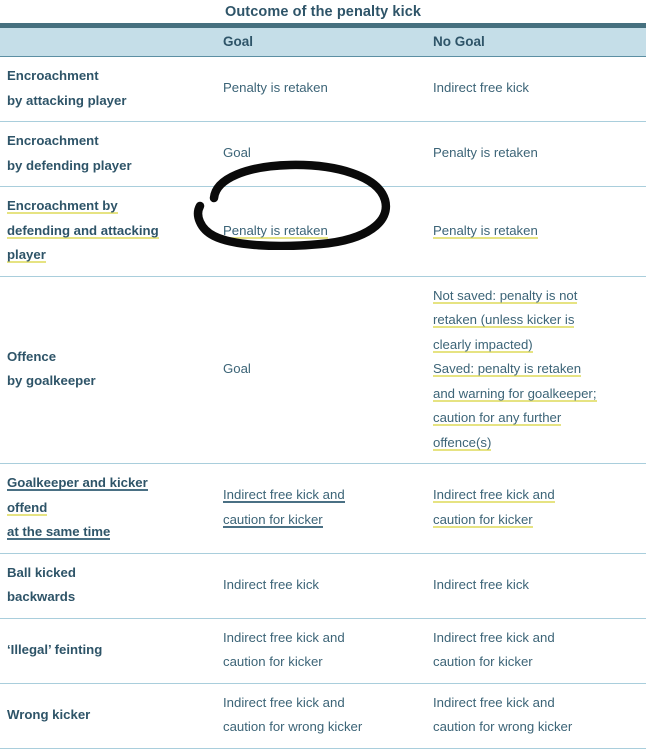  Describe the element at coordinates (49, 714) in the screenshot. I see `label-line: Wrong kicker` at that location.